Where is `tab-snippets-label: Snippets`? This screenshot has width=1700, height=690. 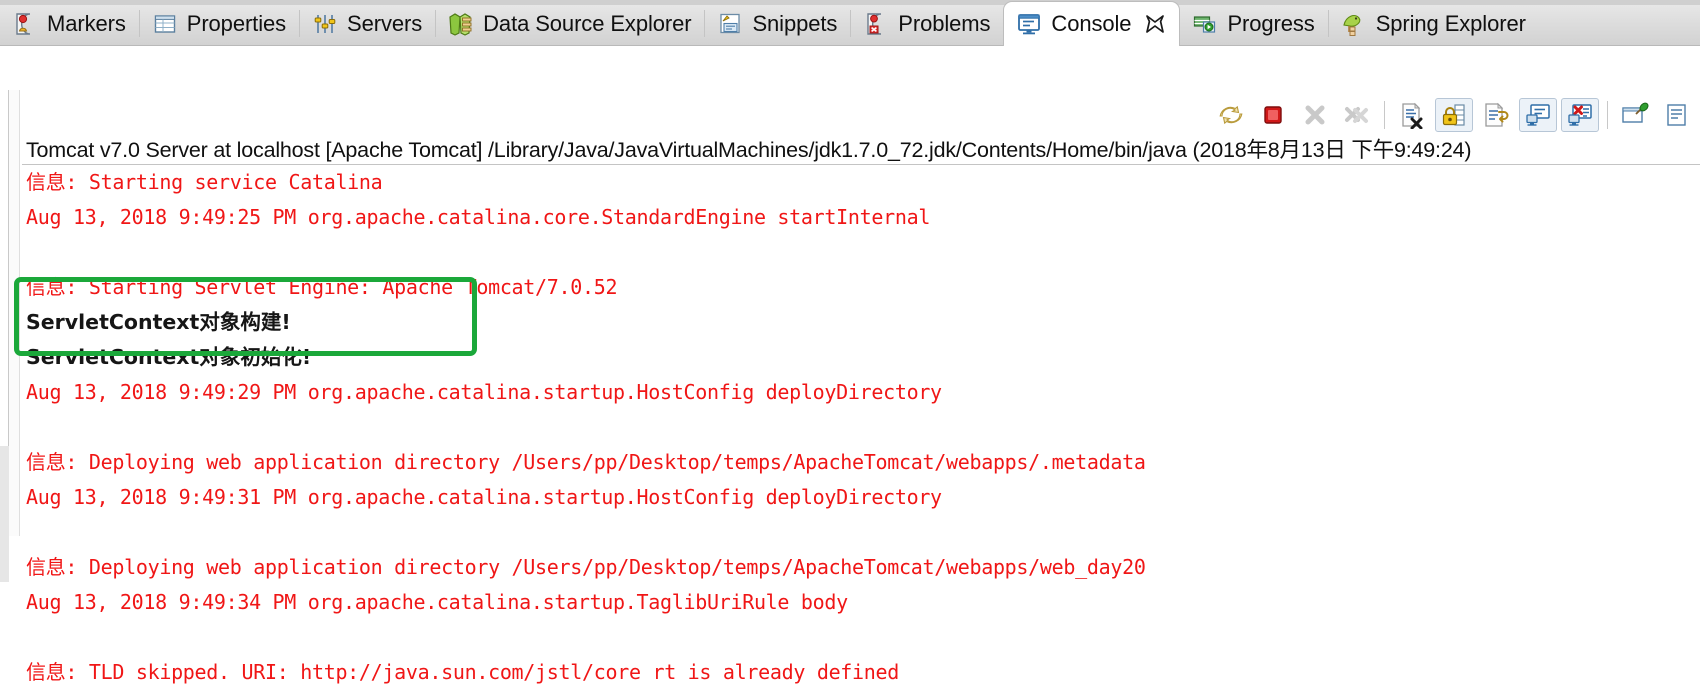
tab-snippets-label: Snippets is located at coordinates (795, 23).